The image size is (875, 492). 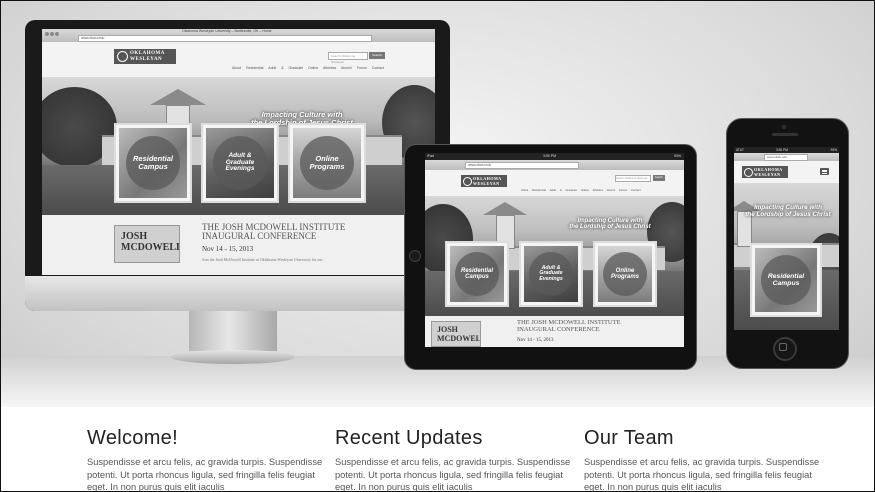 What do you see at coordinates (237, 293) in the screenshot?
I see `monitor-chin` at bounding box center [237, 293].